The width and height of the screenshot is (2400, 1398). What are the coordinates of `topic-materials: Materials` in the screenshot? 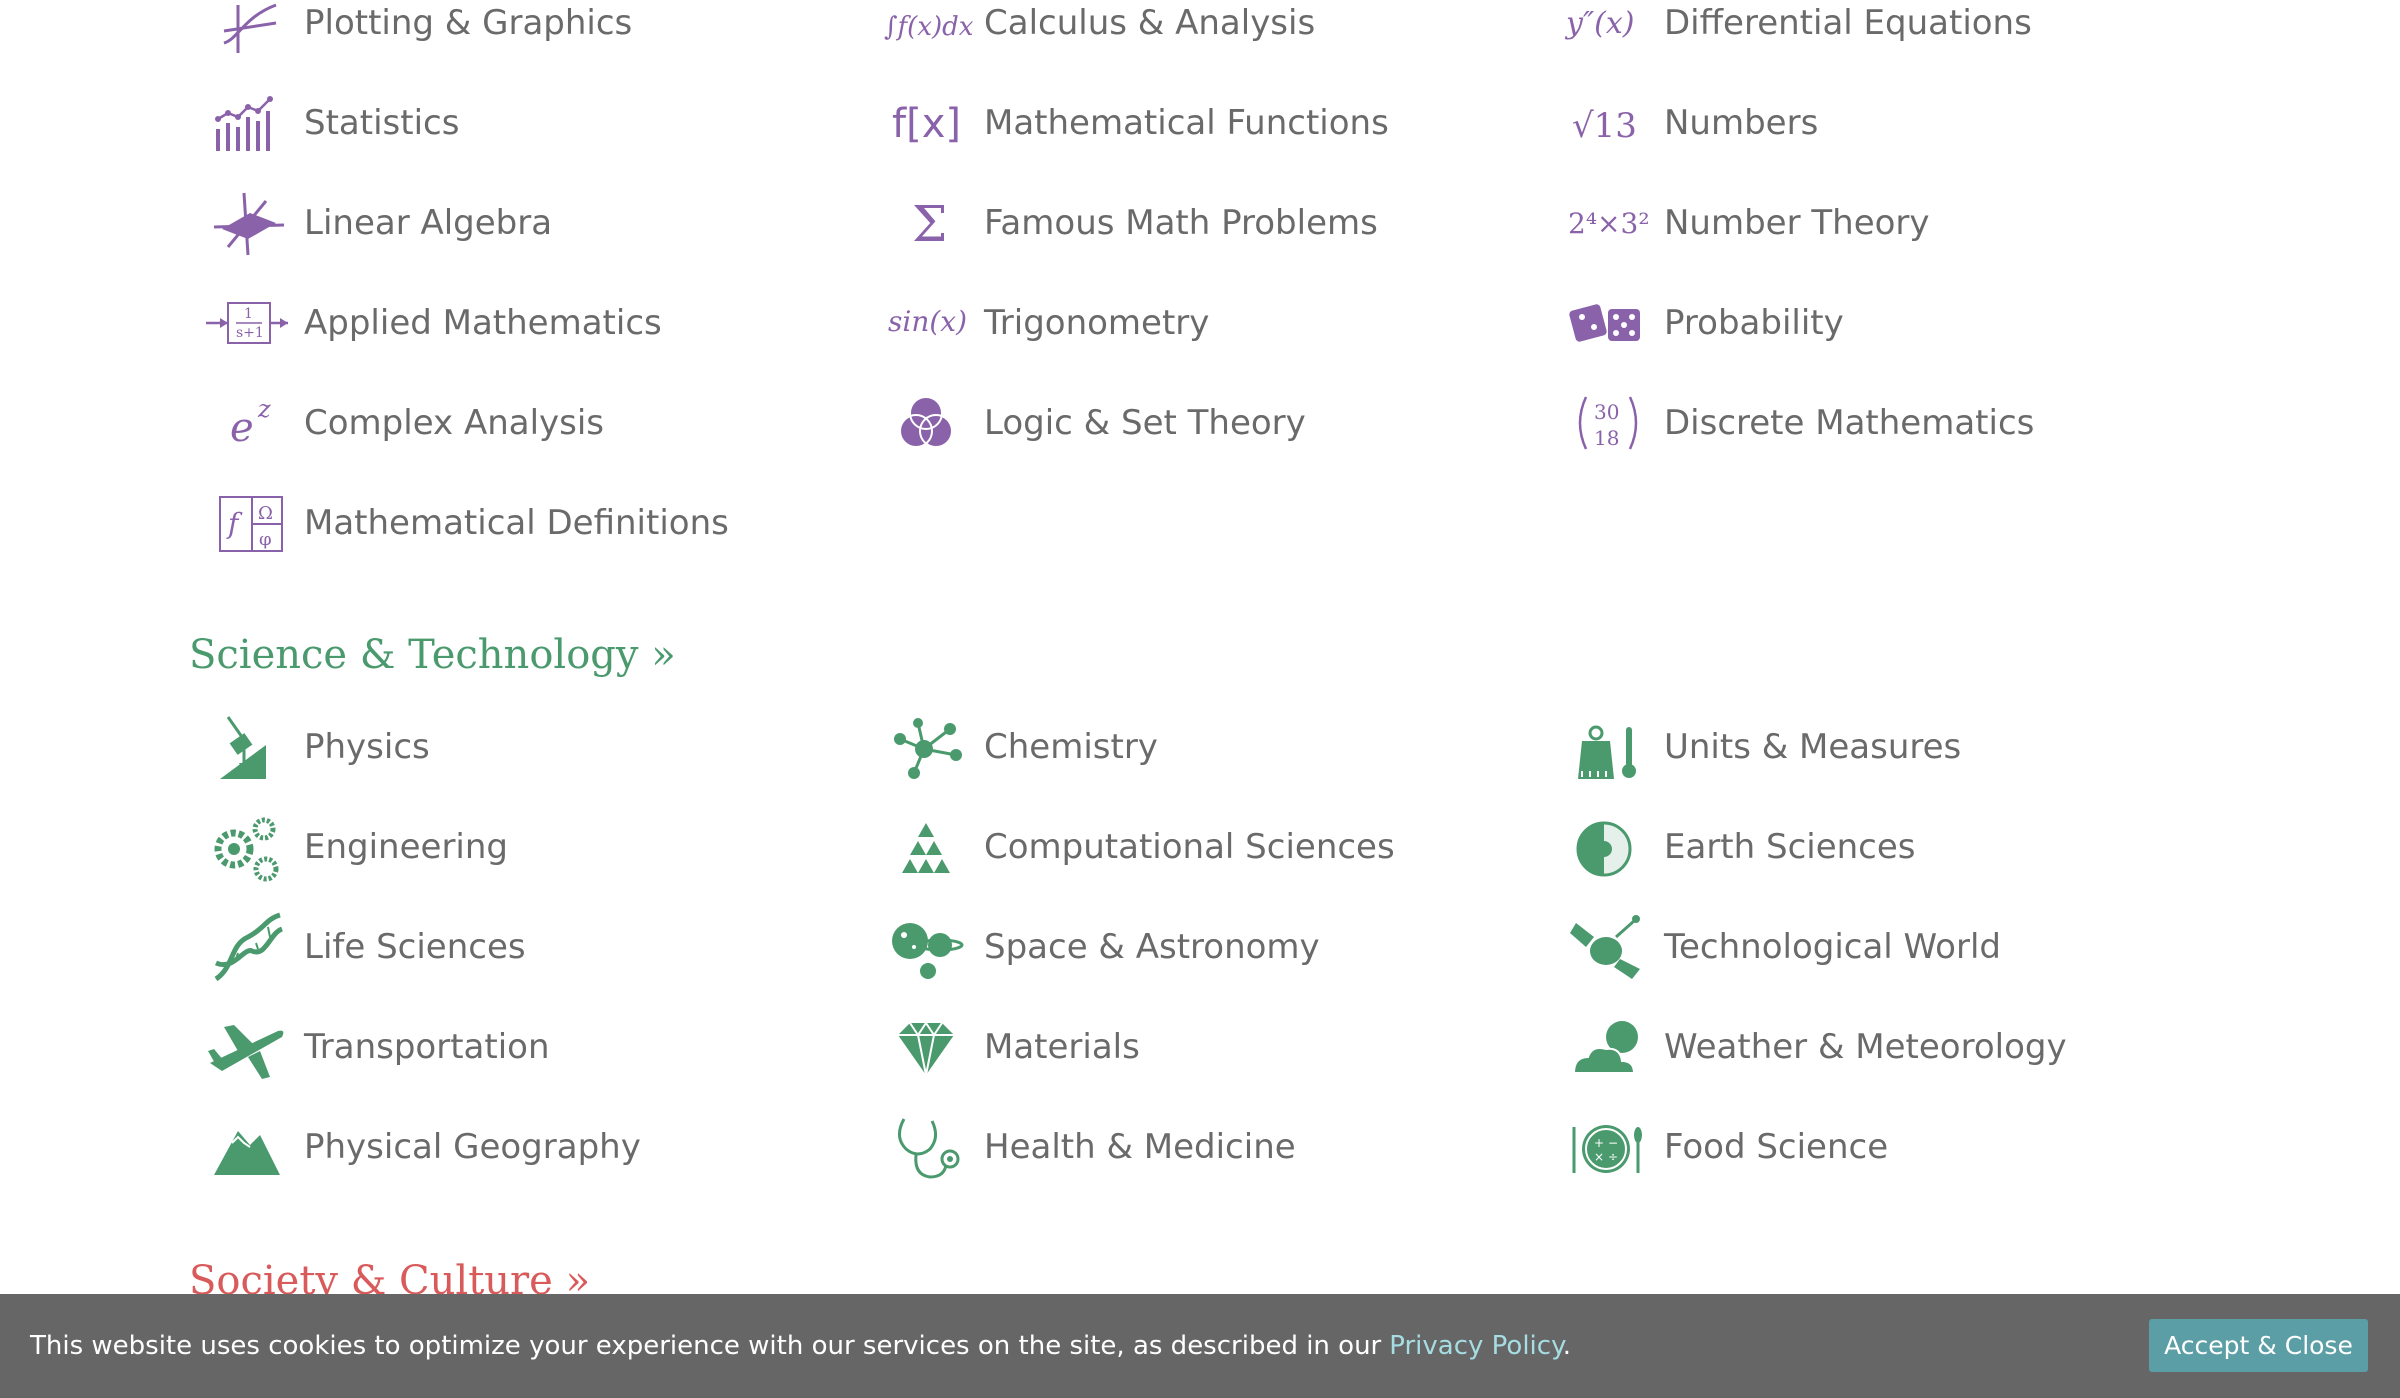 It's located at (1010, 1047).